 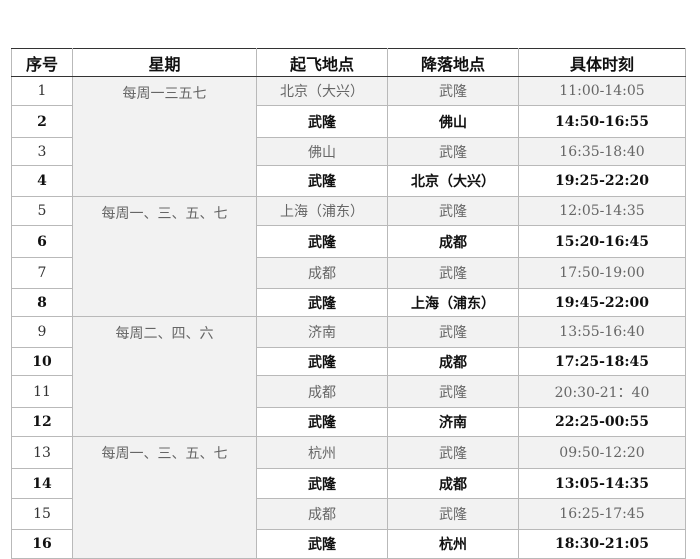 I want to click on row-number: 4, so click(x=42, y=181).